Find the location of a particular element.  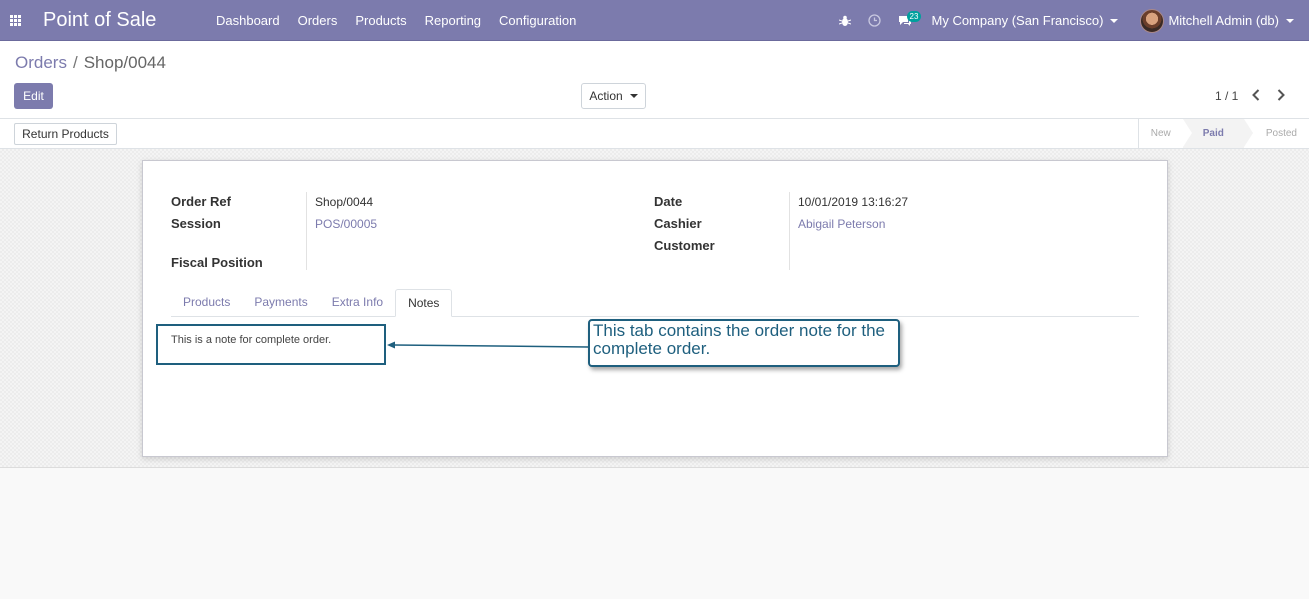

stage-new: New is located at coordinates (1160, 133).